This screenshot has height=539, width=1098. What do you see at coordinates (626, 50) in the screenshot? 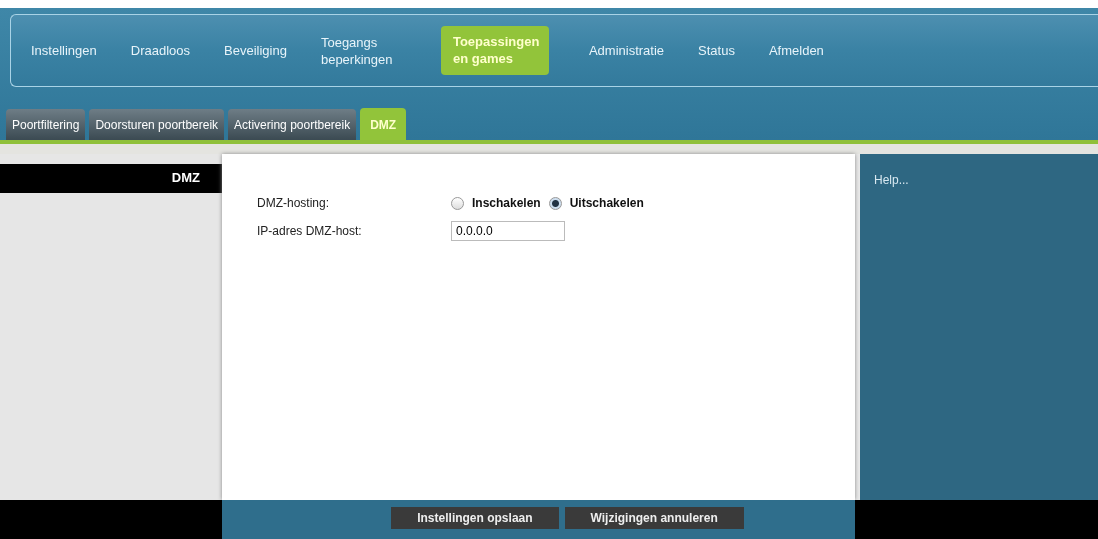
I see `nav-tab: Administratie` at bounding box center [626, 50].